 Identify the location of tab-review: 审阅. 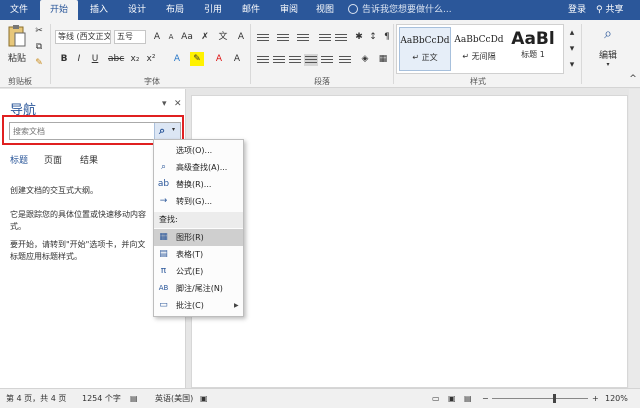
(289, 10).